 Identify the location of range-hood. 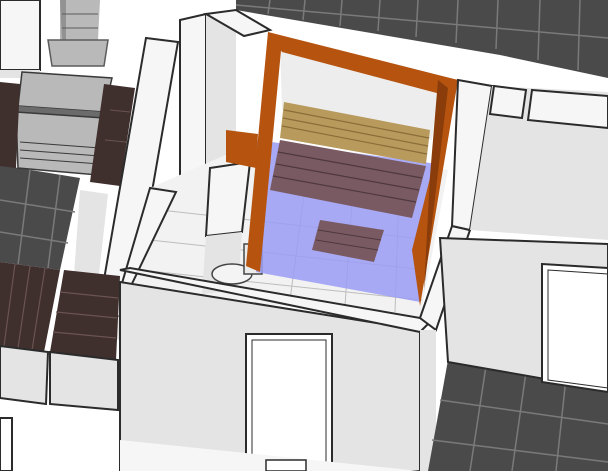
(78, 33).